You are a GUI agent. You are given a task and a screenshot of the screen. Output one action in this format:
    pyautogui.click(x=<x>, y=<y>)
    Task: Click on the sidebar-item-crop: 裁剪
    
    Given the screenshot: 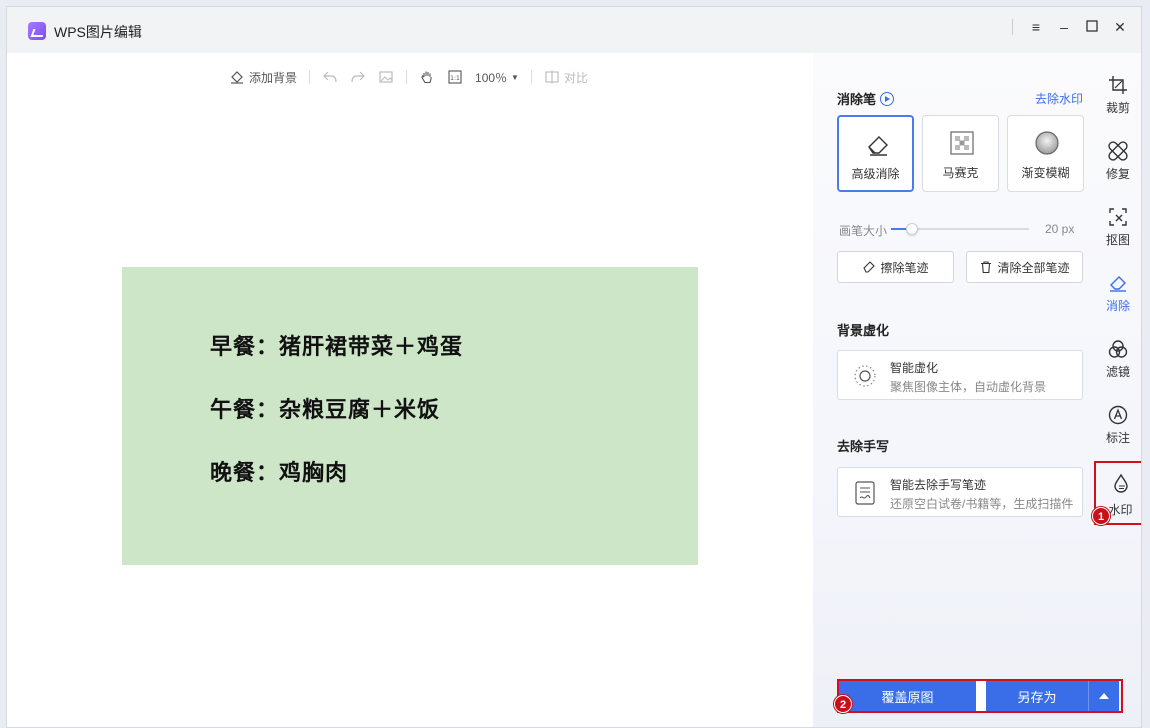 What is the action you would take?
    pyautogui.click(x=1117, y=105)
    